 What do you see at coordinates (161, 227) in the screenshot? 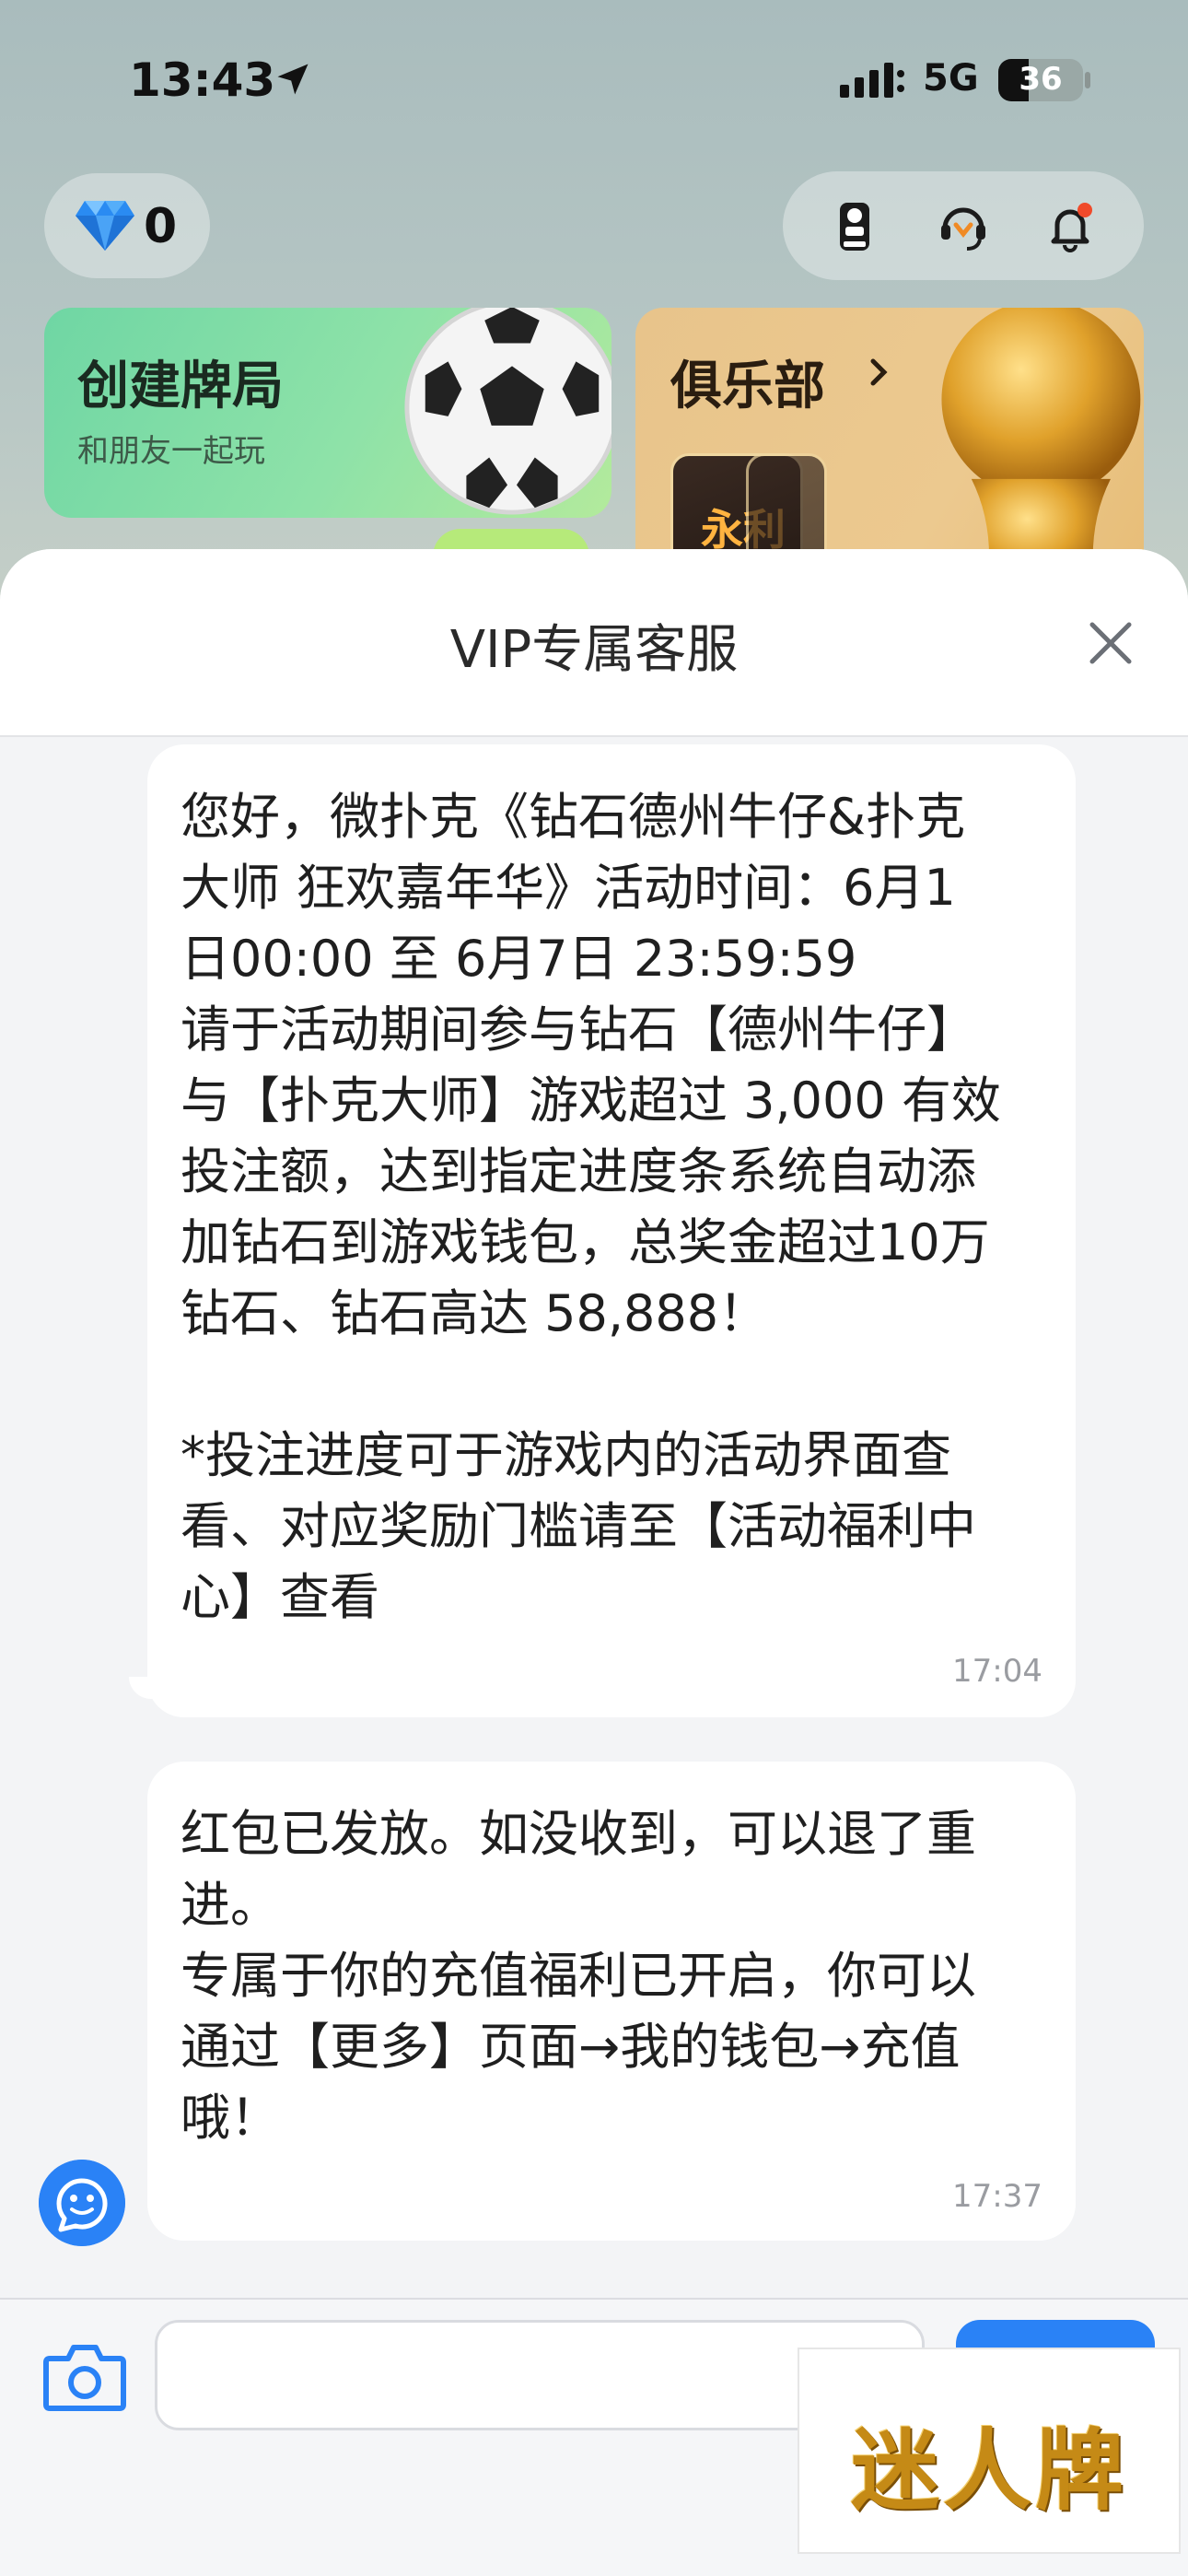
I see `diamond-count: 0` at bounding box center [161, 227].